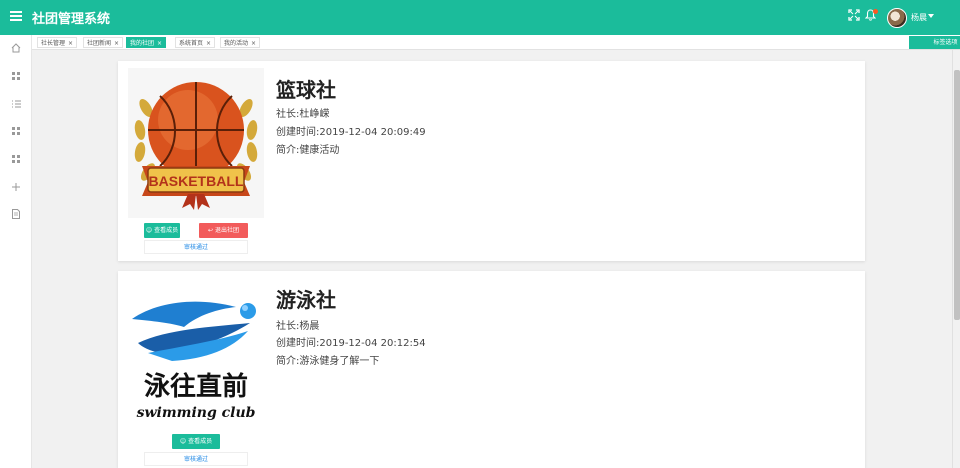  I want to click on exit-icon: ↩, so click(211, 230).